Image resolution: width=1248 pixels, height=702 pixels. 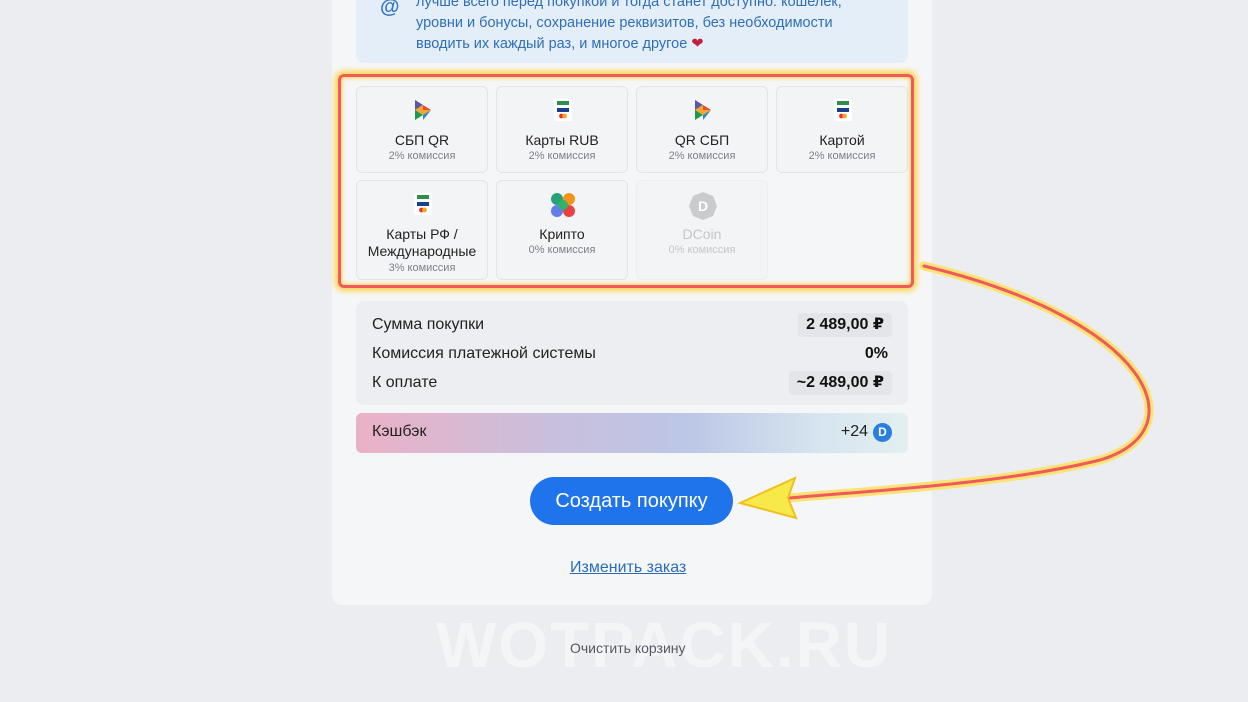 I want to click on dcoin-icon: D, so click(x=882, y=432).